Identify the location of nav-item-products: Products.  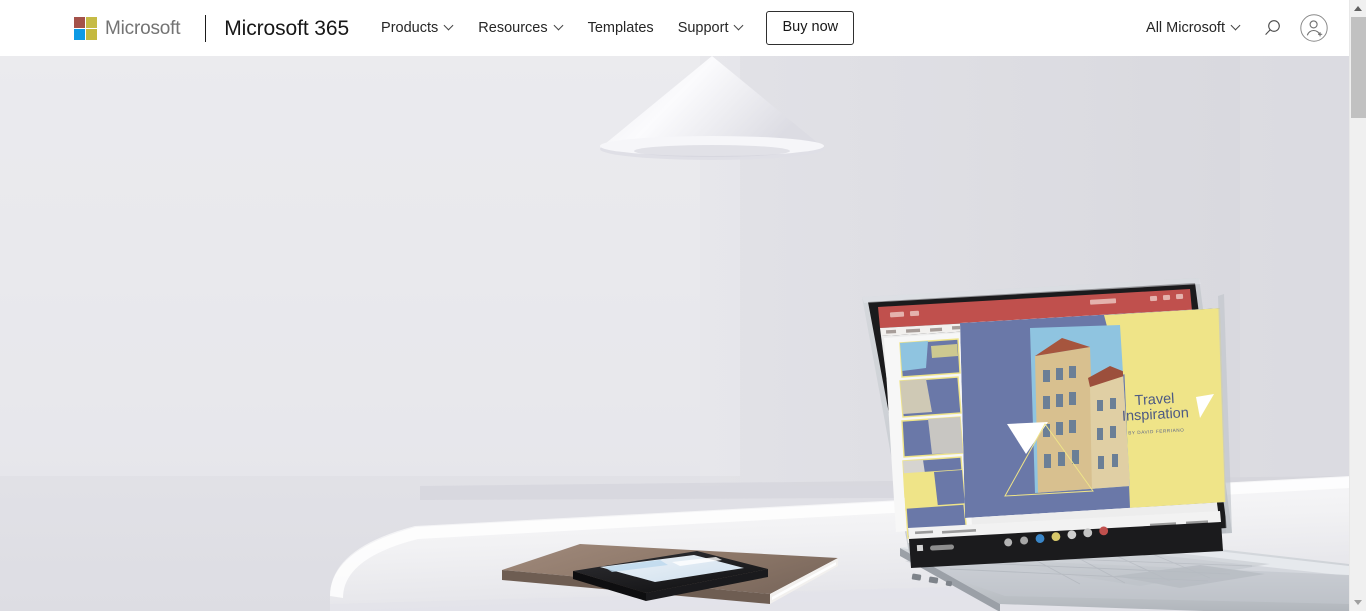
(417, 28).